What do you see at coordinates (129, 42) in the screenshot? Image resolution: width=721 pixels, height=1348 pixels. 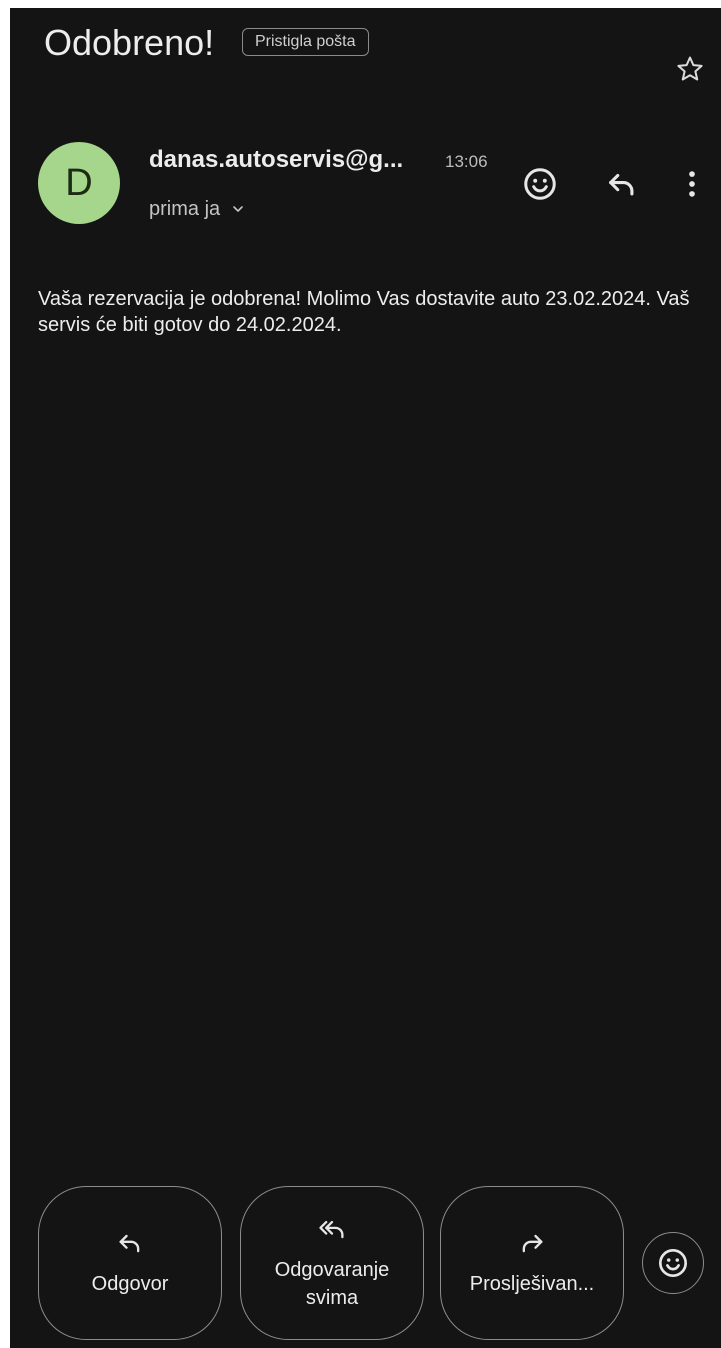 I see `email-subject: Odobreno!` at bounding box center [129, 42].